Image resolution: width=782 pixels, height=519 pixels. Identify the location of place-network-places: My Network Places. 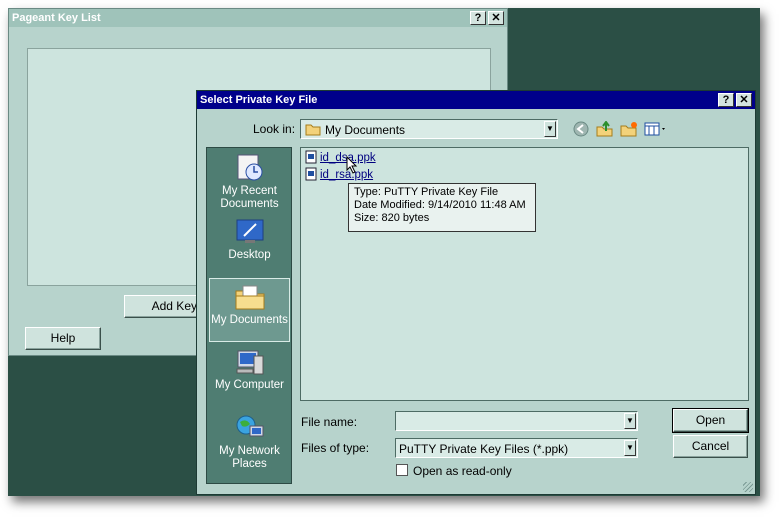
(249, 442).